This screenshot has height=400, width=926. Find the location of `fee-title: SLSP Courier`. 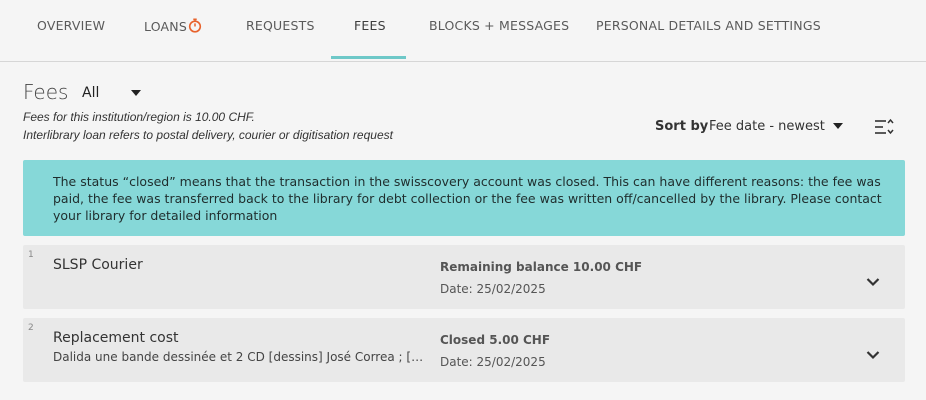

fee-title: SLSP Courier is located at coordinates (98, 265).